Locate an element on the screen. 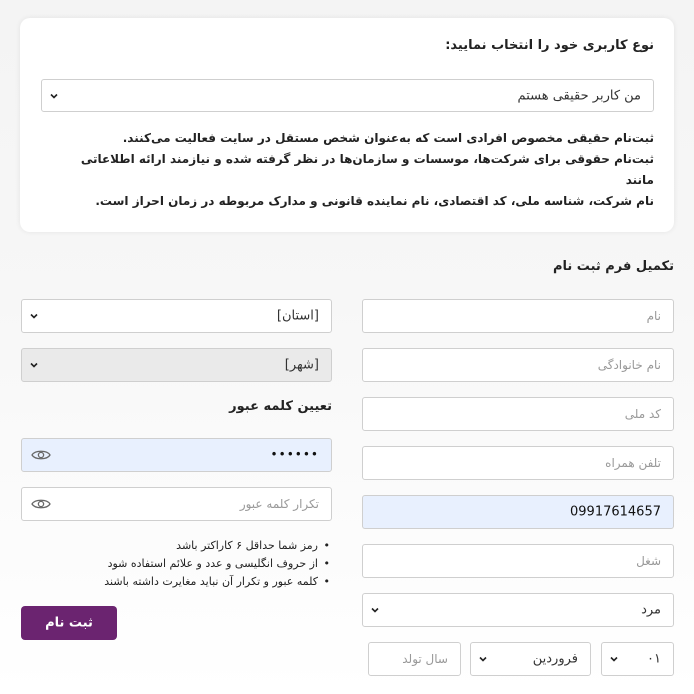 The height and width of the screenshot is (694, 694). mobile-input: تلفن همراه is located at coordinates (518, 463).